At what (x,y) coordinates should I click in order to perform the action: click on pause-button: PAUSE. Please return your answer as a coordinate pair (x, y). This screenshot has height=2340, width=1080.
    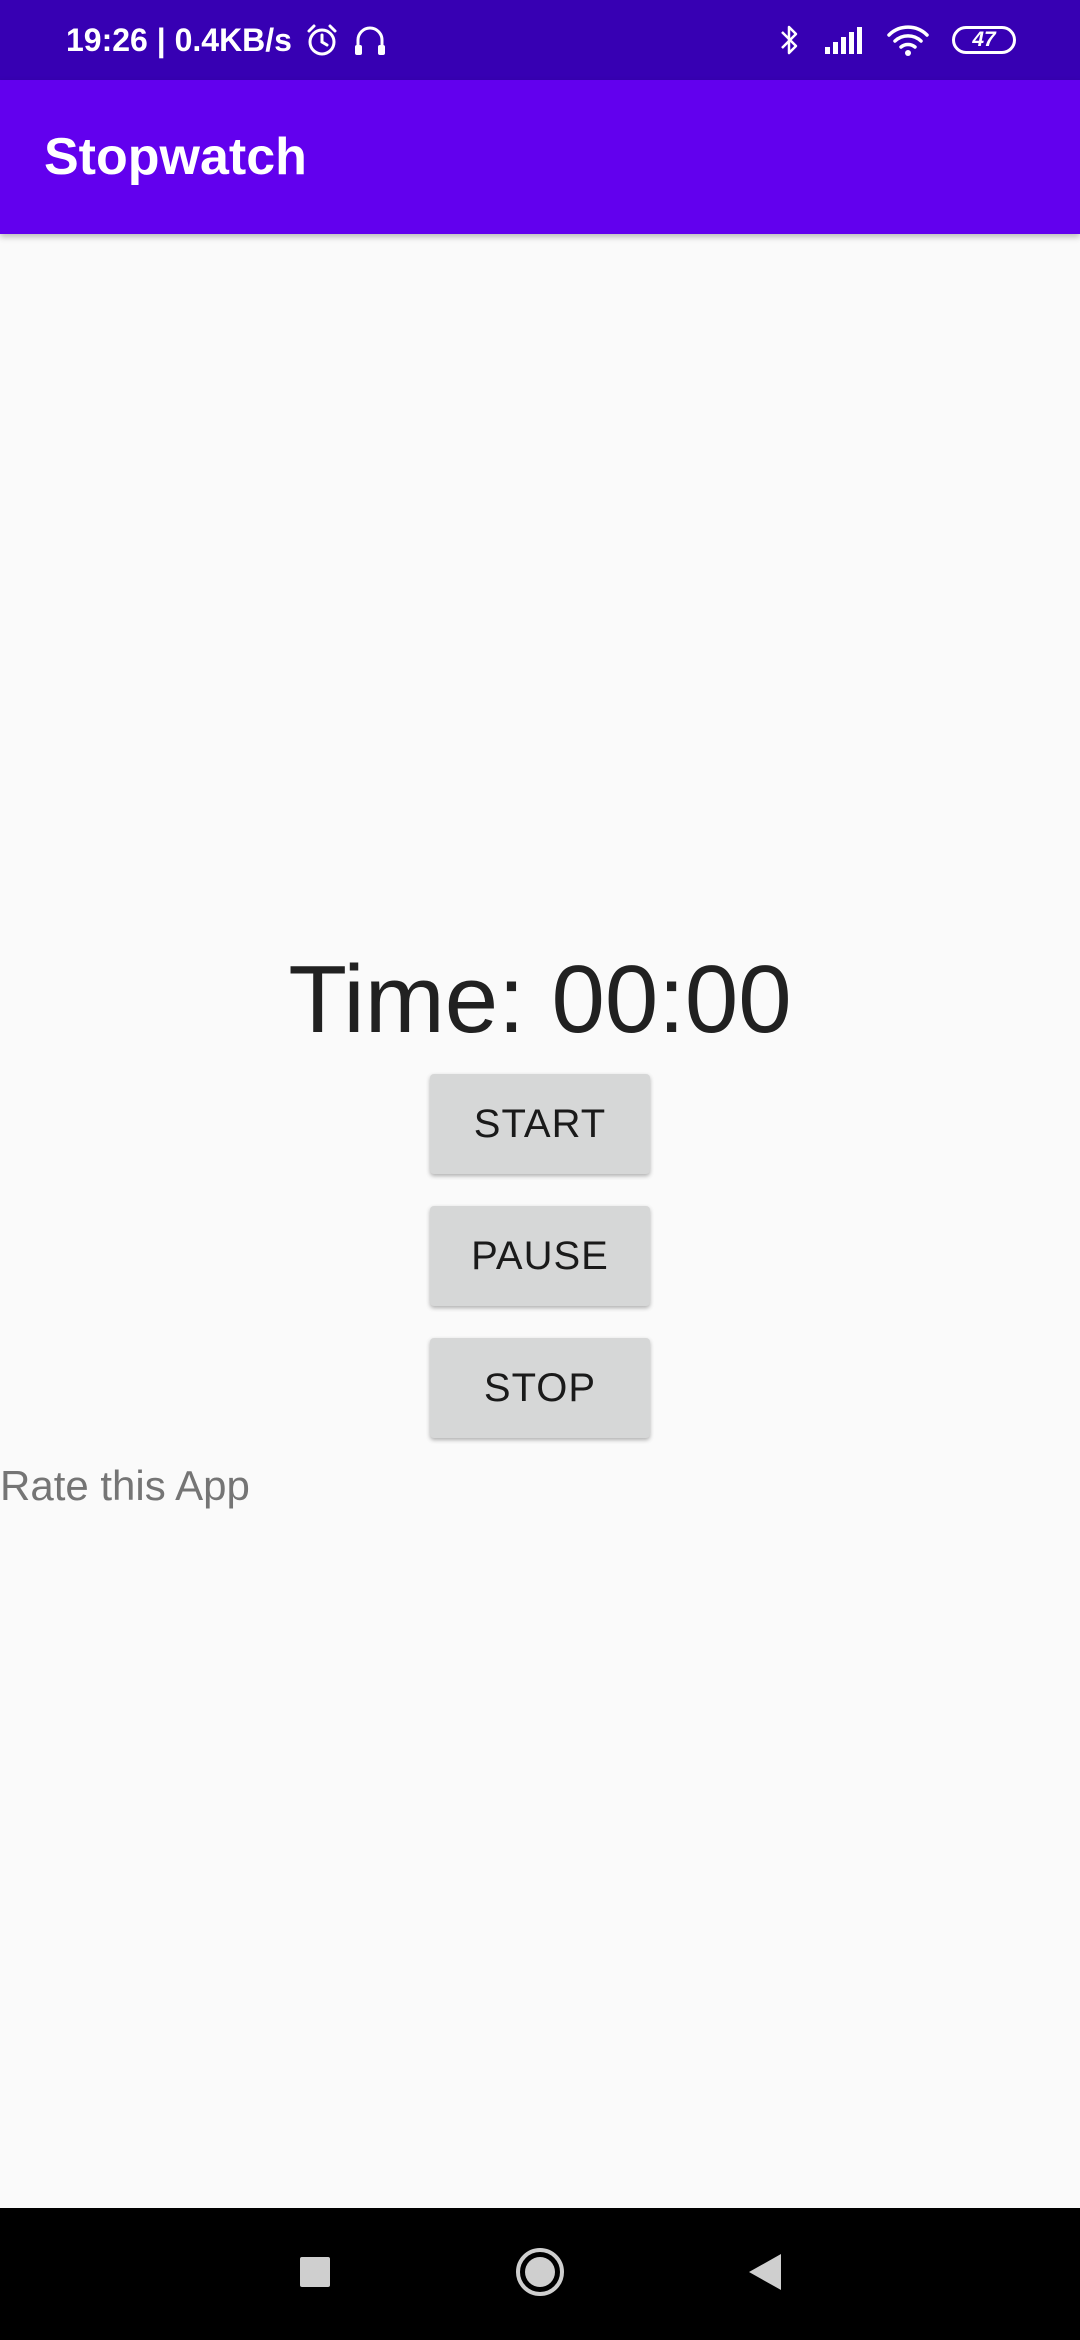
    Looking at the image, I should click on (540, 1256).